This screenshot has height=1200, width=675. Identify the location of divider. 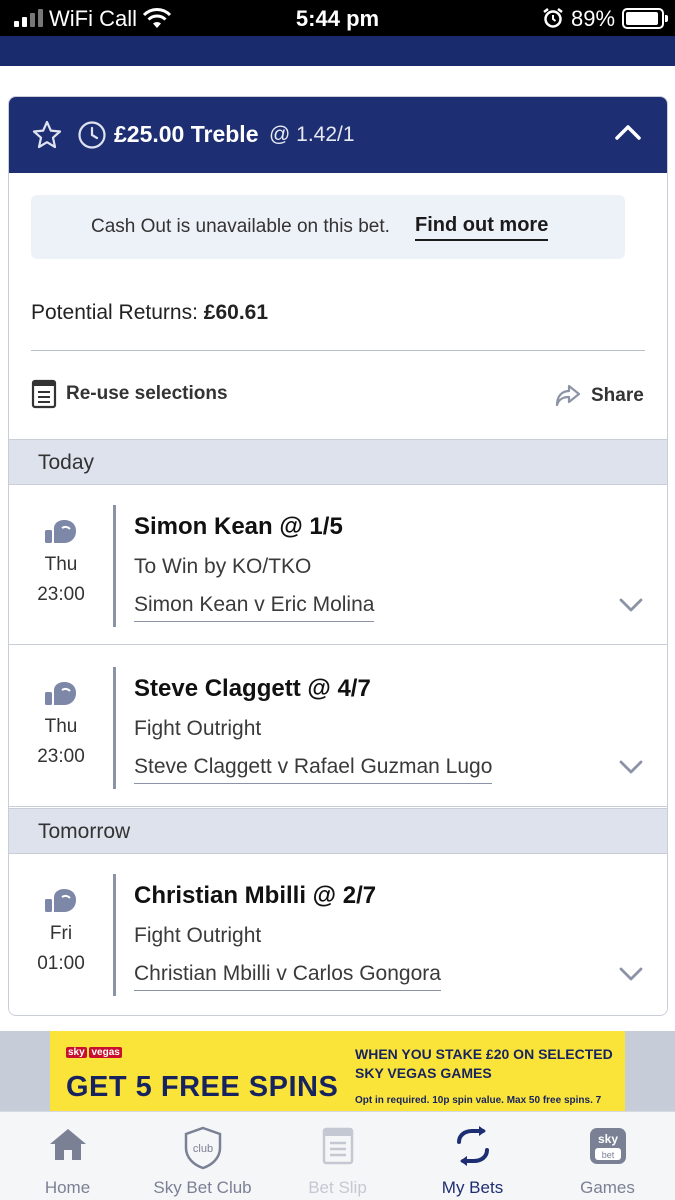
(338, 350).